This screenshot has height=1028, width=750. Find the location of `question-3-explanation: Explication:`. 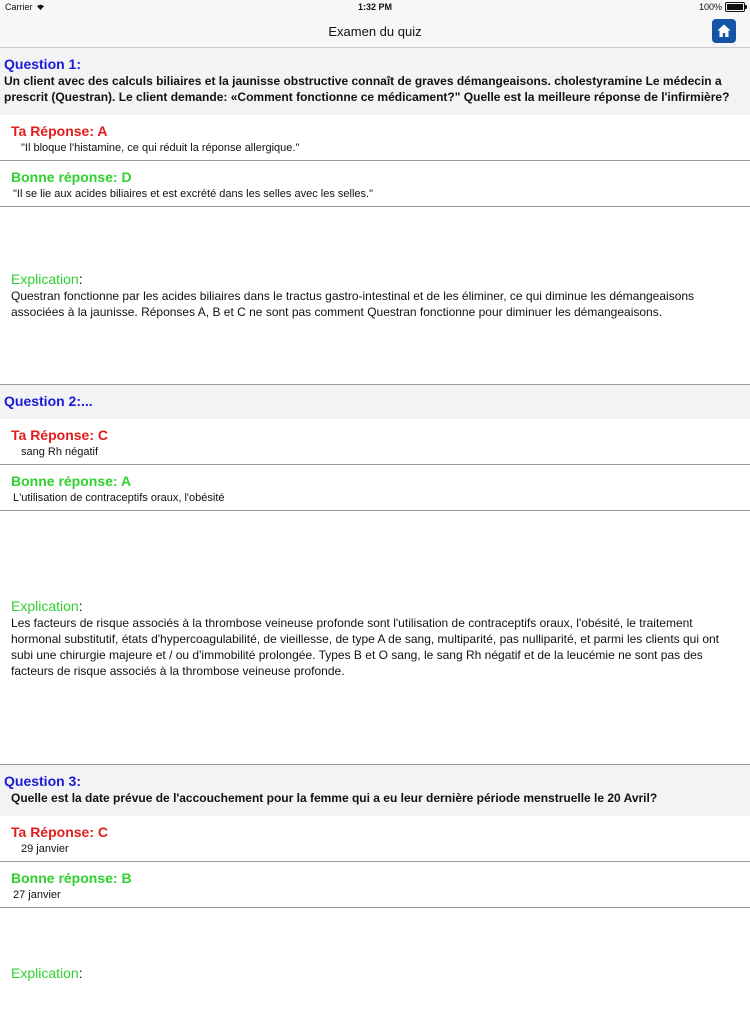

question-3-explanation: Explication: is located at coordinates (375, 968).